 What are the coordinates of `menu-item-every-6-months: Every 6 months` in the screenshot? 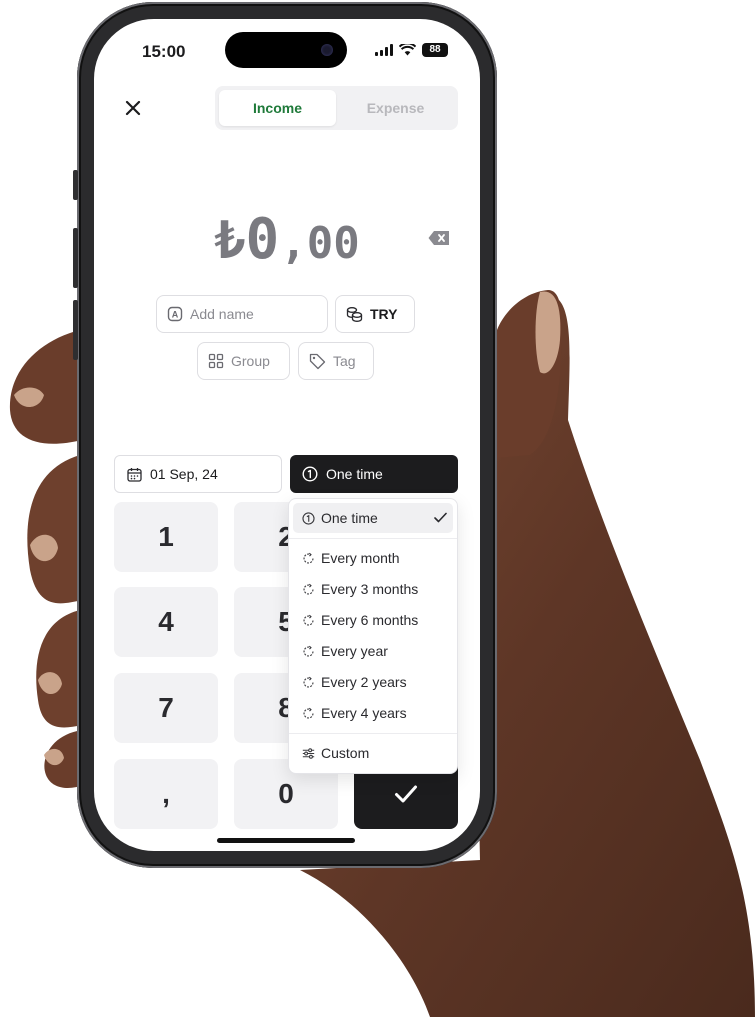 It's located at (373, 620).